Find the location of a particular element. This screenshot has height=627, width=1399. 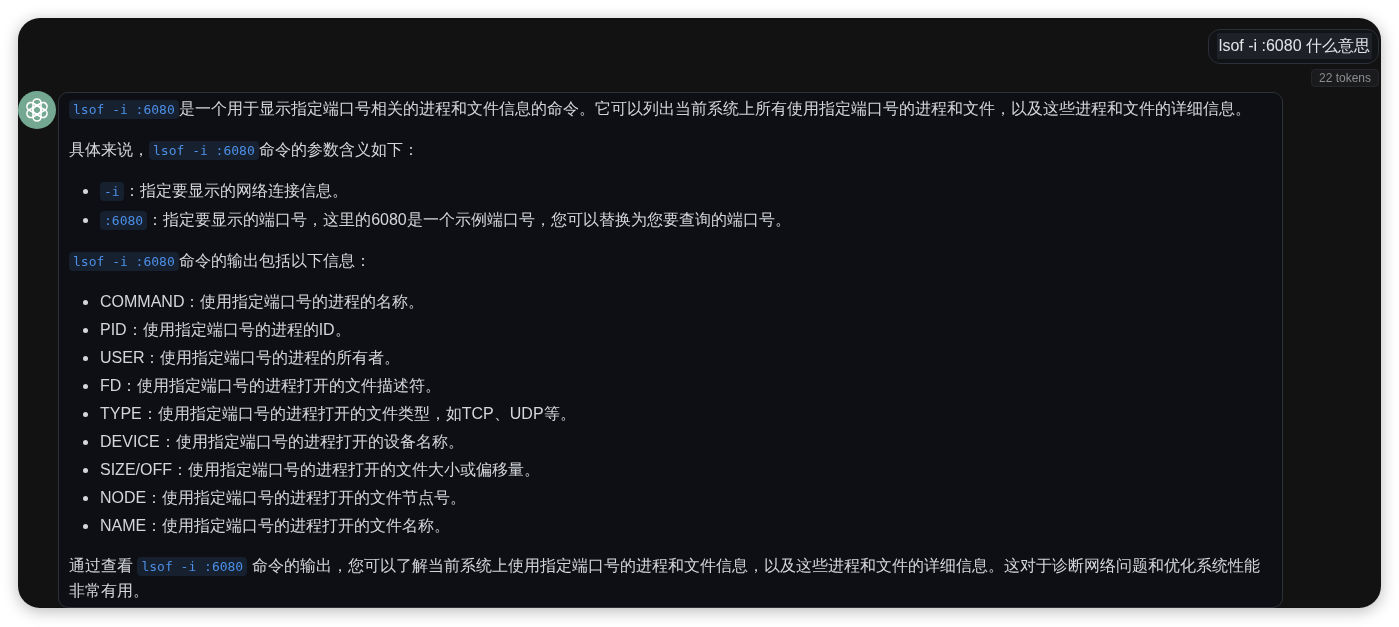

list-item-text: :6080 ：指定要显示的端口号，这里的6080是一个示例端口号，您可以替换为您要查询的端口号。 is located at coordinates (445, 220).